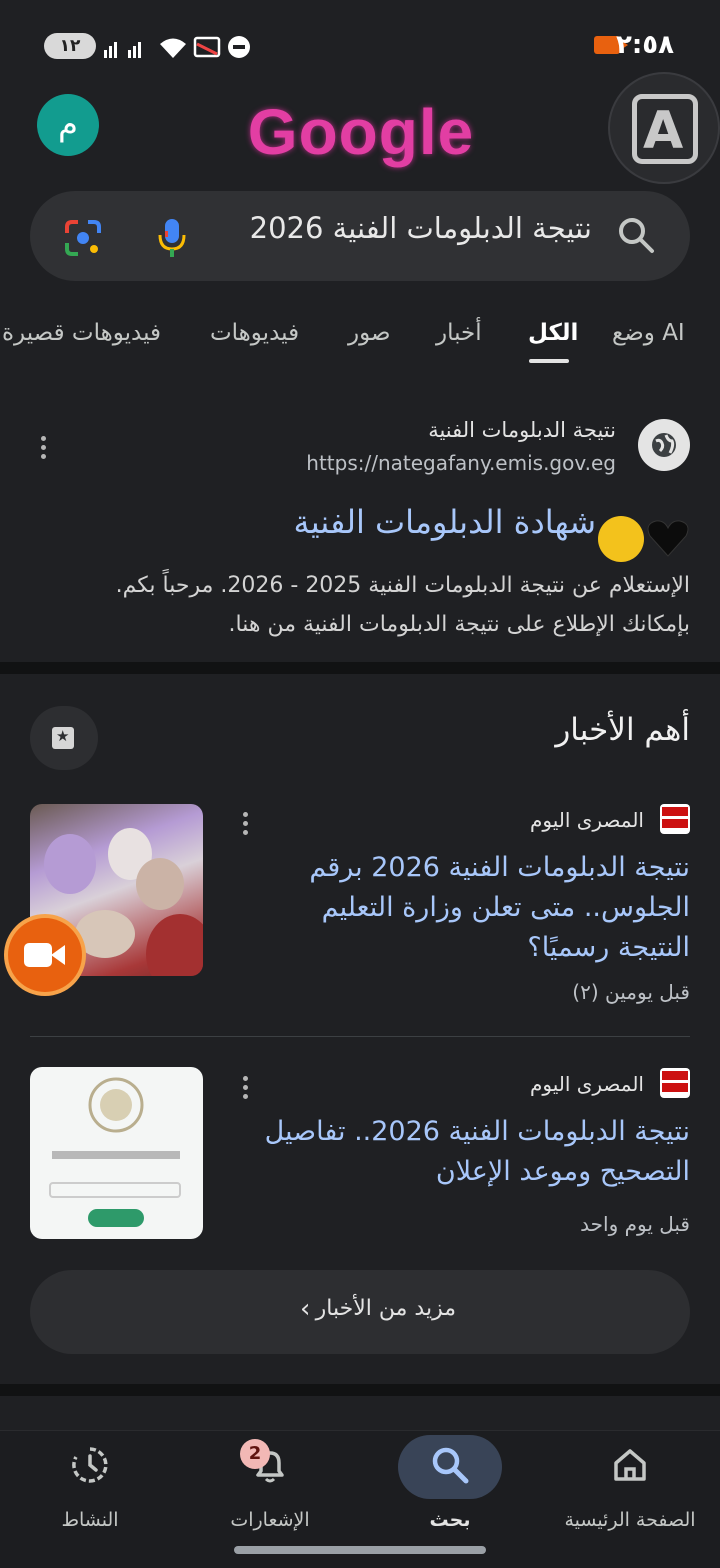  I want to click on nav-label: بحث, so click(450, 1520).